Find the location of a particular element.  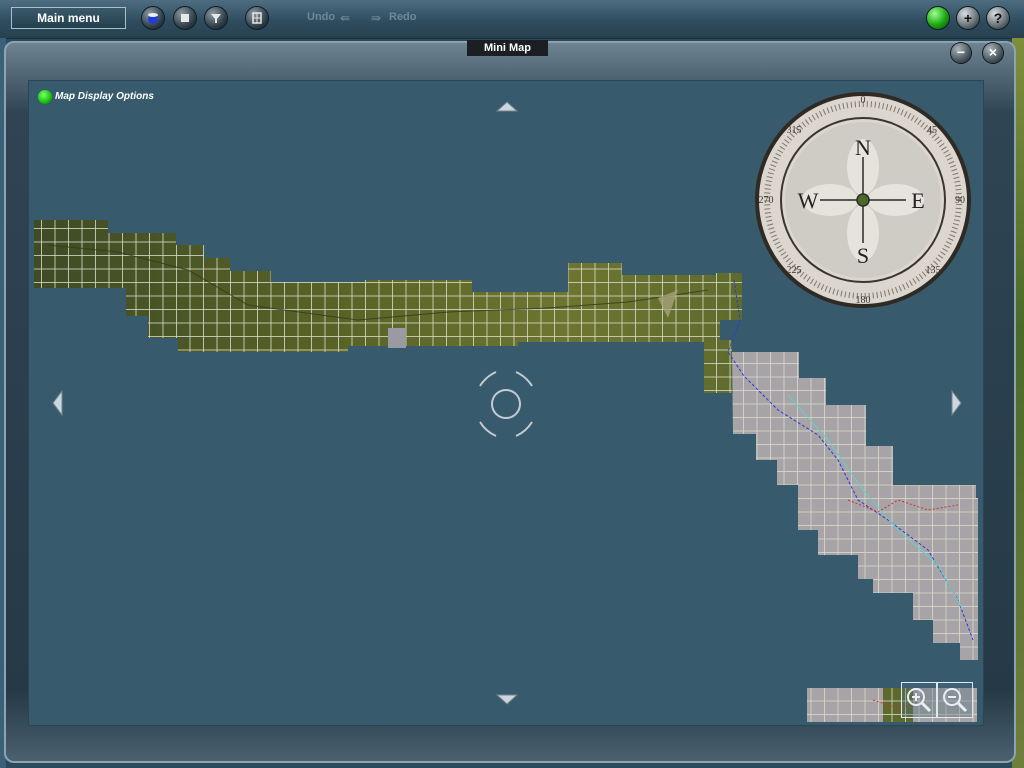

grid-icon is located at coordinates (257, 18).